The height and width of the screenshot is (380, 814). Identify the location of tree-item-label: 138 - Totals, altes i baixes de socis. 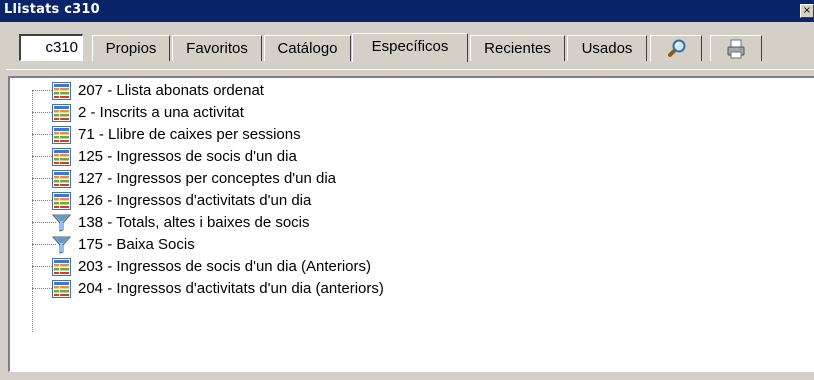
(194, 222).